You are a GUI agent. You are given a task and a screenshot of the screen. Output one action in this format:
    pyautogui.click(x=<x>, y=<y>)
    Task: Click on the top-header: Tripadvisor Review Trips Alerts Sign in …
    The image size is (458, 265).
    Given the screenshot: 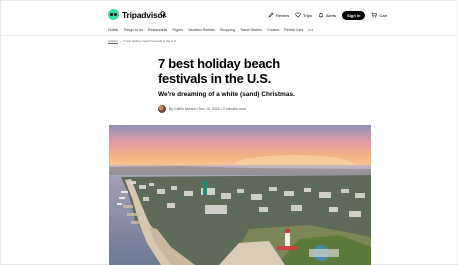 What is the action you would take?
    pyautogui.click(x=229, y=11)
    